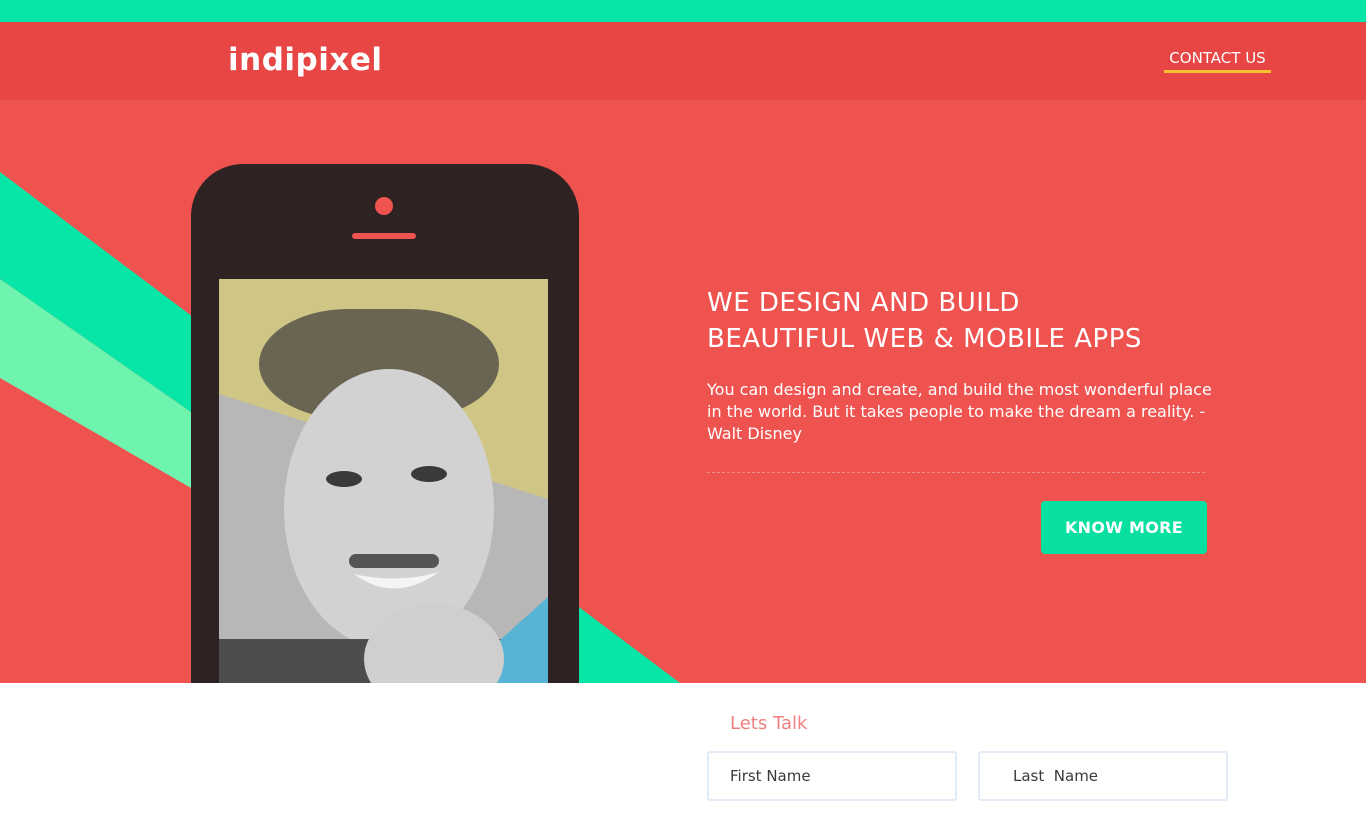  I want to click on brand-logo: indipixel, so click(305, 60).